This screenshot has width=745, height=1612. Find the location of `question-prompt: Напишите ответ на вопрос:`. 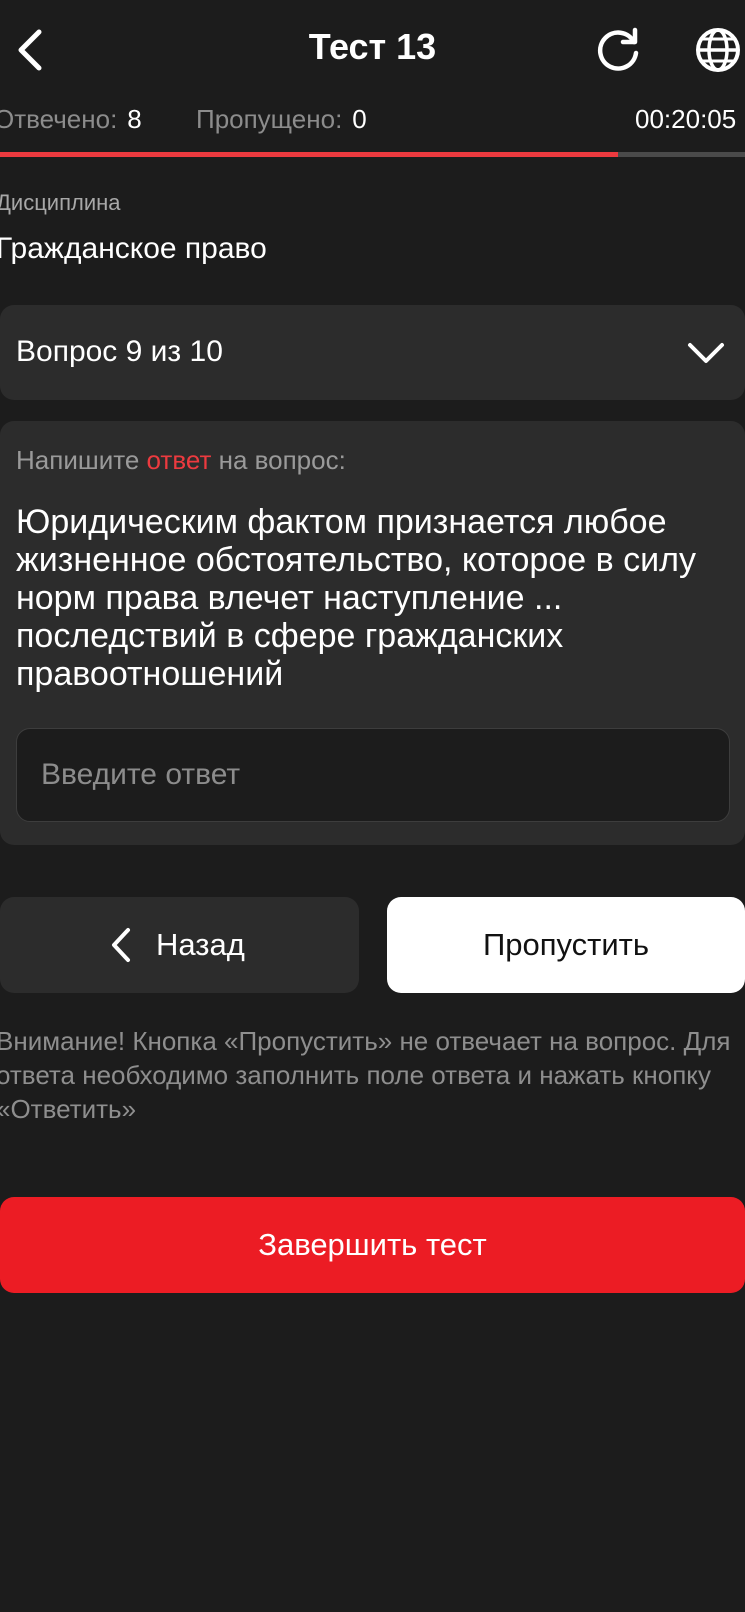

question-prompt: Напишите ответ на вопрос: is located at coordinates (181, 460).